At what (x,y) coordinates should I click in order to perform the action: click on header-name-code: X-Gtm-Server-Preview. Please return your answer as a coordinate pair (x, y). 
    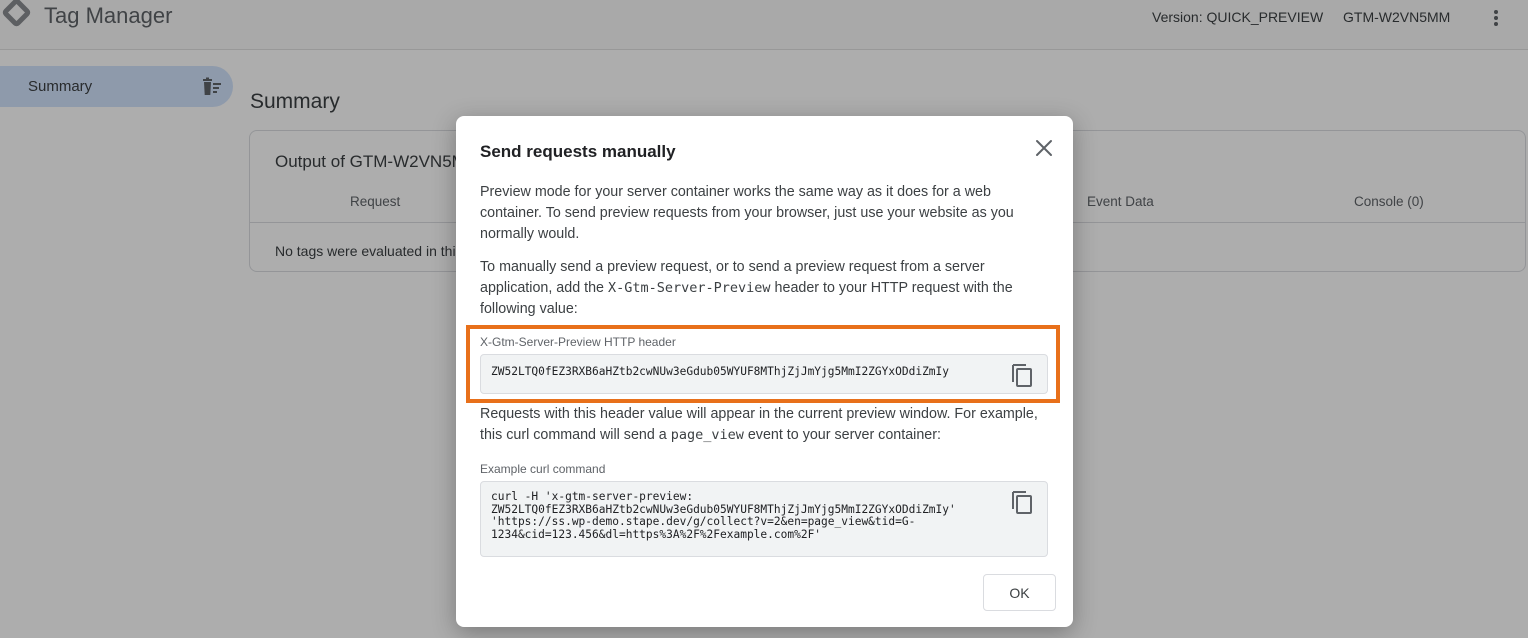
    Looking at the image, I should click on (689, 288).